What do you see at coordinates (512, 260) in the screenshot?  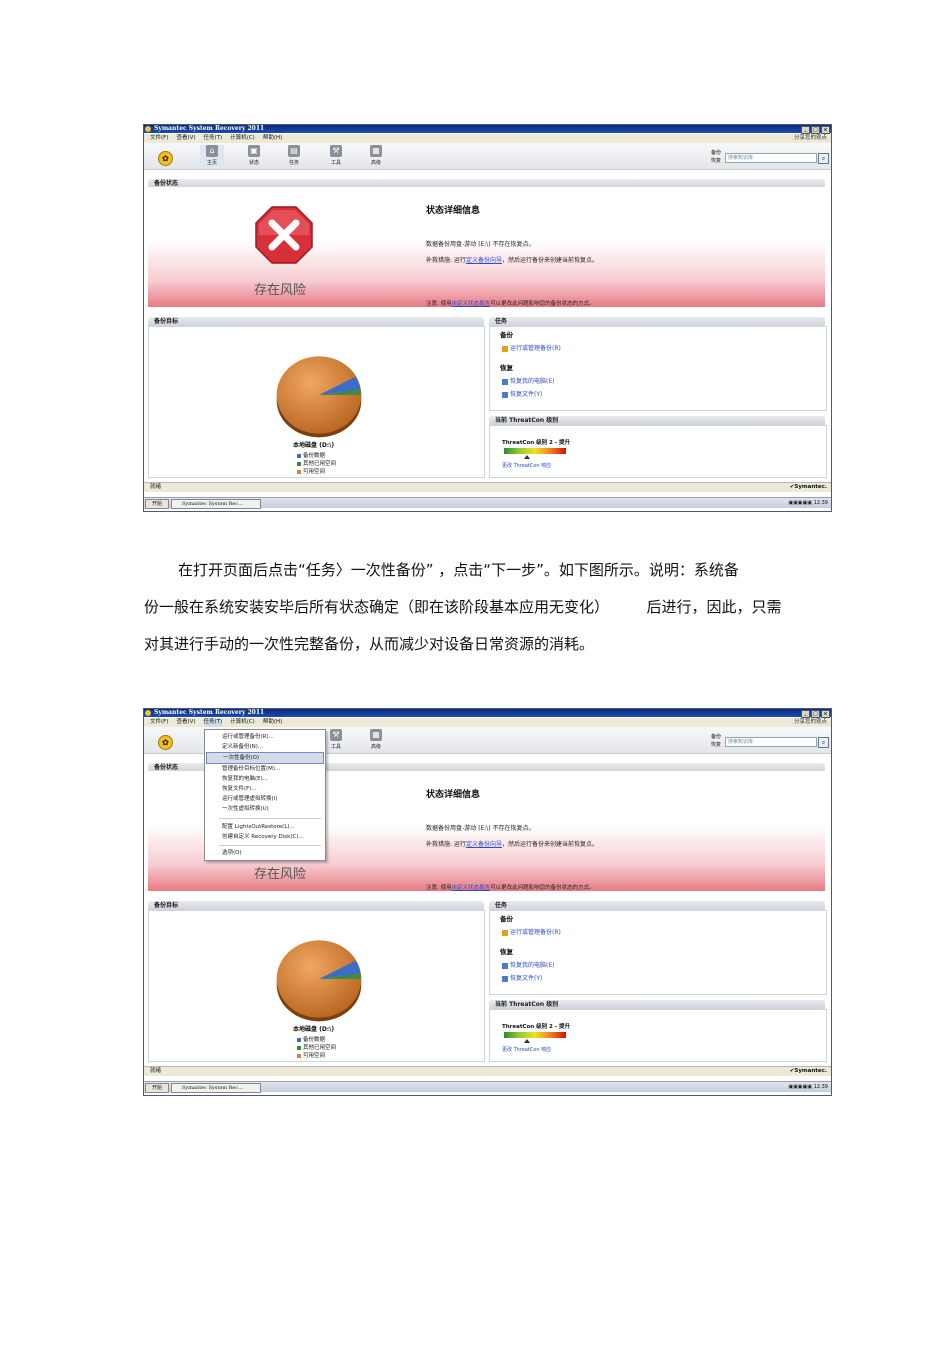 I see `status-line-2: 补救措施: 运行定义备份向导，然后运行备份来创建当前恢复点。` at bounding box center [512, 260].